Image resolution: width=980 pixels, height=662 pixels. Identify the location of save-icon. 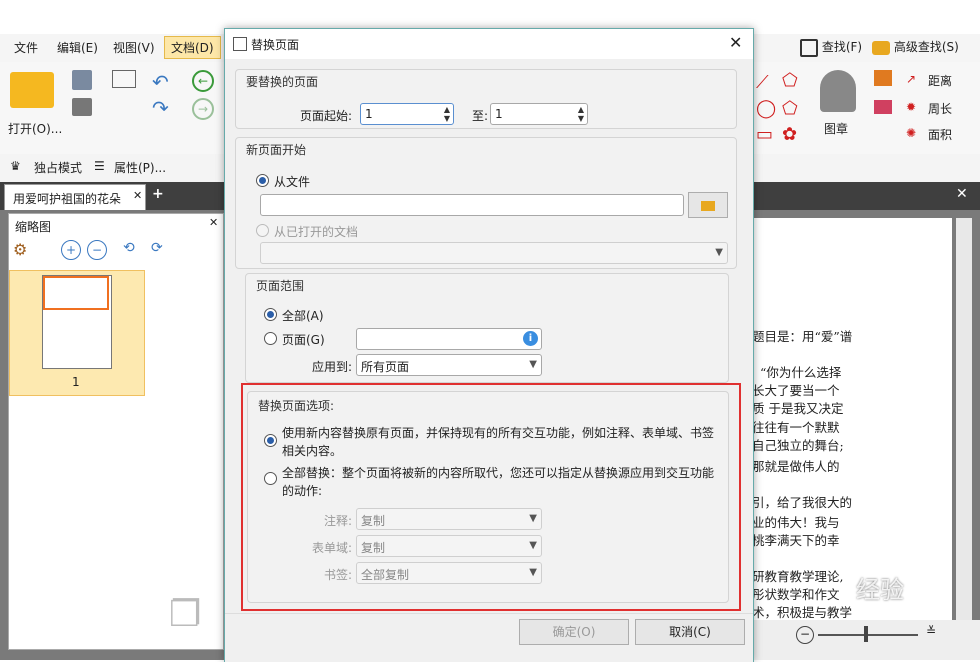
(82, 80).